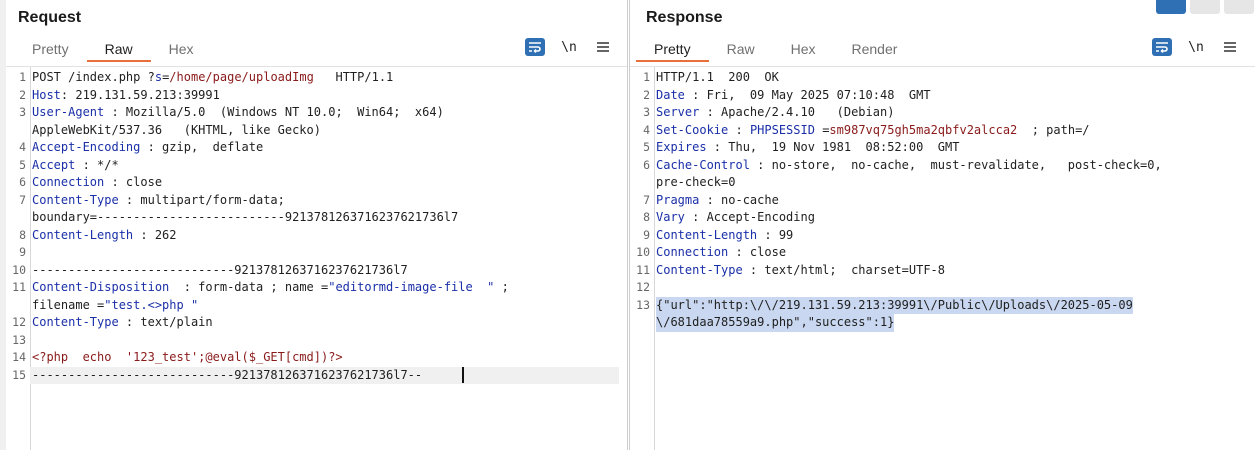 This screenshot has height=450, width=1255. What do you see at coordinates (741, 49) in the screenshot?
I see `response-tab-raw: Raw` at bounding box center [741, 49].